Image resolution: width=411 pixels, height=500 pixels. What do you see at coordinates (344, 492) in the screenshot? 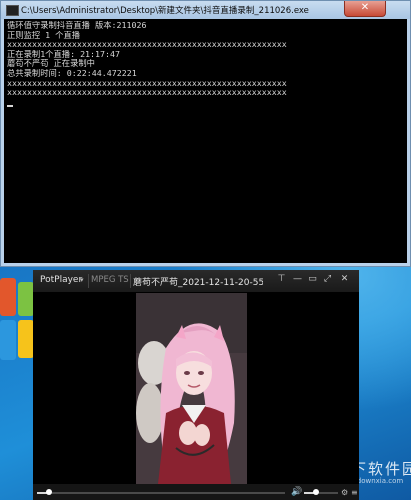
I see `settings-icon: ⚙` at bounding box center [344, 492].